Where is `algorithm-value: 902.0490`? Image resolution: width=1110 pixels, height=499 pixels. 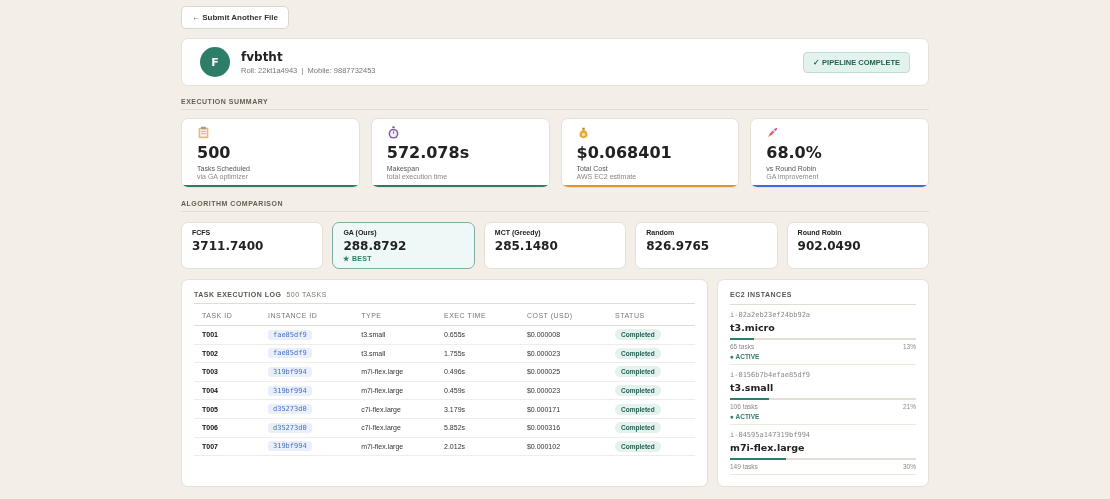 algorithm-value: 902.0490 is located at coordinates (829, 246).